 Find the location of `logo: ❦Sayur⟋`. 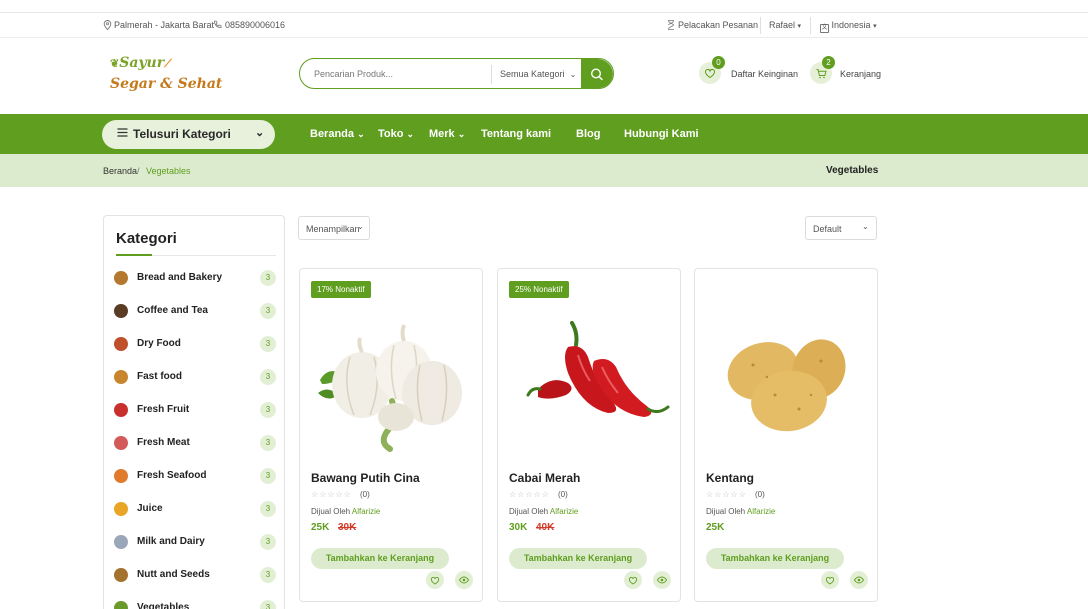

logo: ❦Sayur⟋ is located at coordinates (141, 63).